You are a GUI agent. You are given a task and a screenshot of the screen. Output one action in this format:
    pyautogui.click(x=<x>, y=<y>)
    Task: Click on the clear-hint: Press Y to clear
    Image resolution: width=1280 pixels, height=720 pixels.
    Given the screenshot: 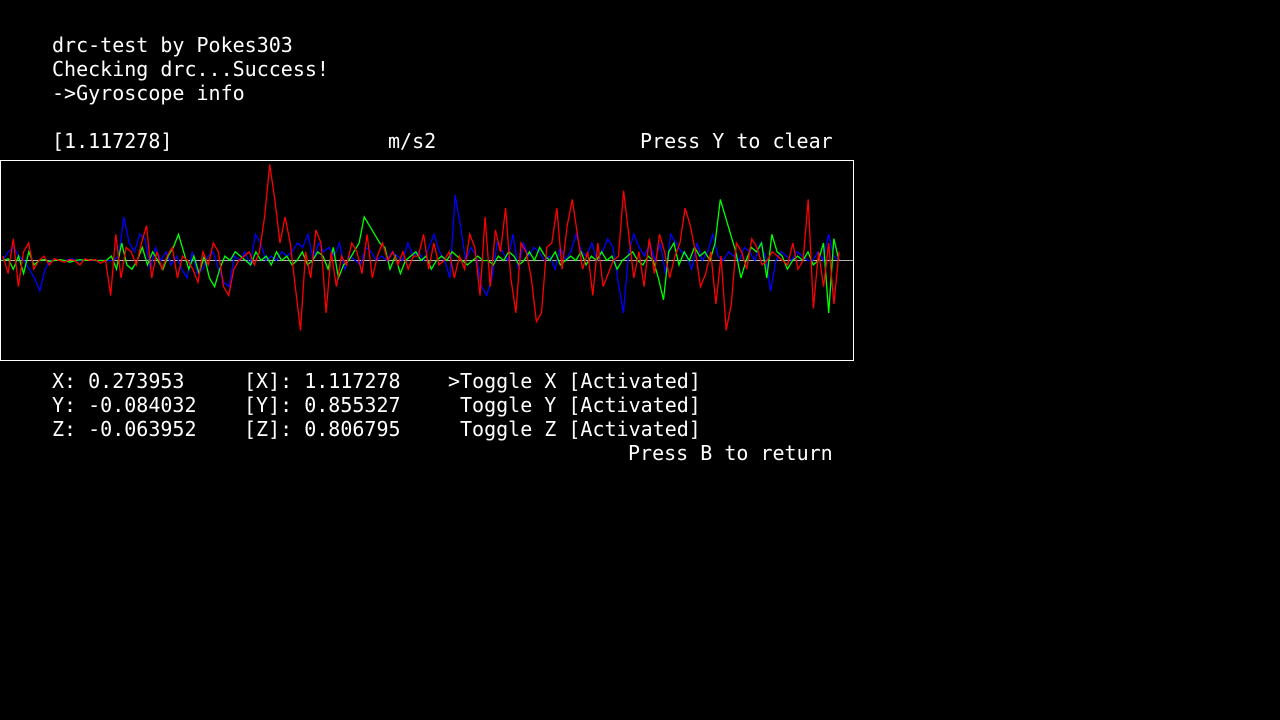 What is the action you would take?
    pyautogui.click(x=736, y=141)
    